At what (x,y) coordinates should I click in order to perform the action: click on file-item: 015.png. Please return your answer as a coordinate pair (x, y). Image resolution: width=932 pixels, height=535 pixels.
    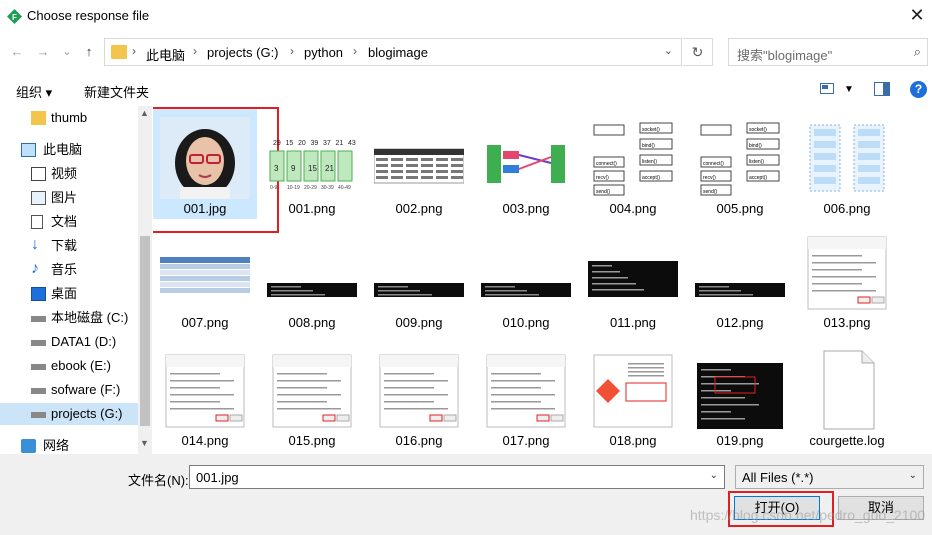
    Looking at the image, I should click on (312, 395).